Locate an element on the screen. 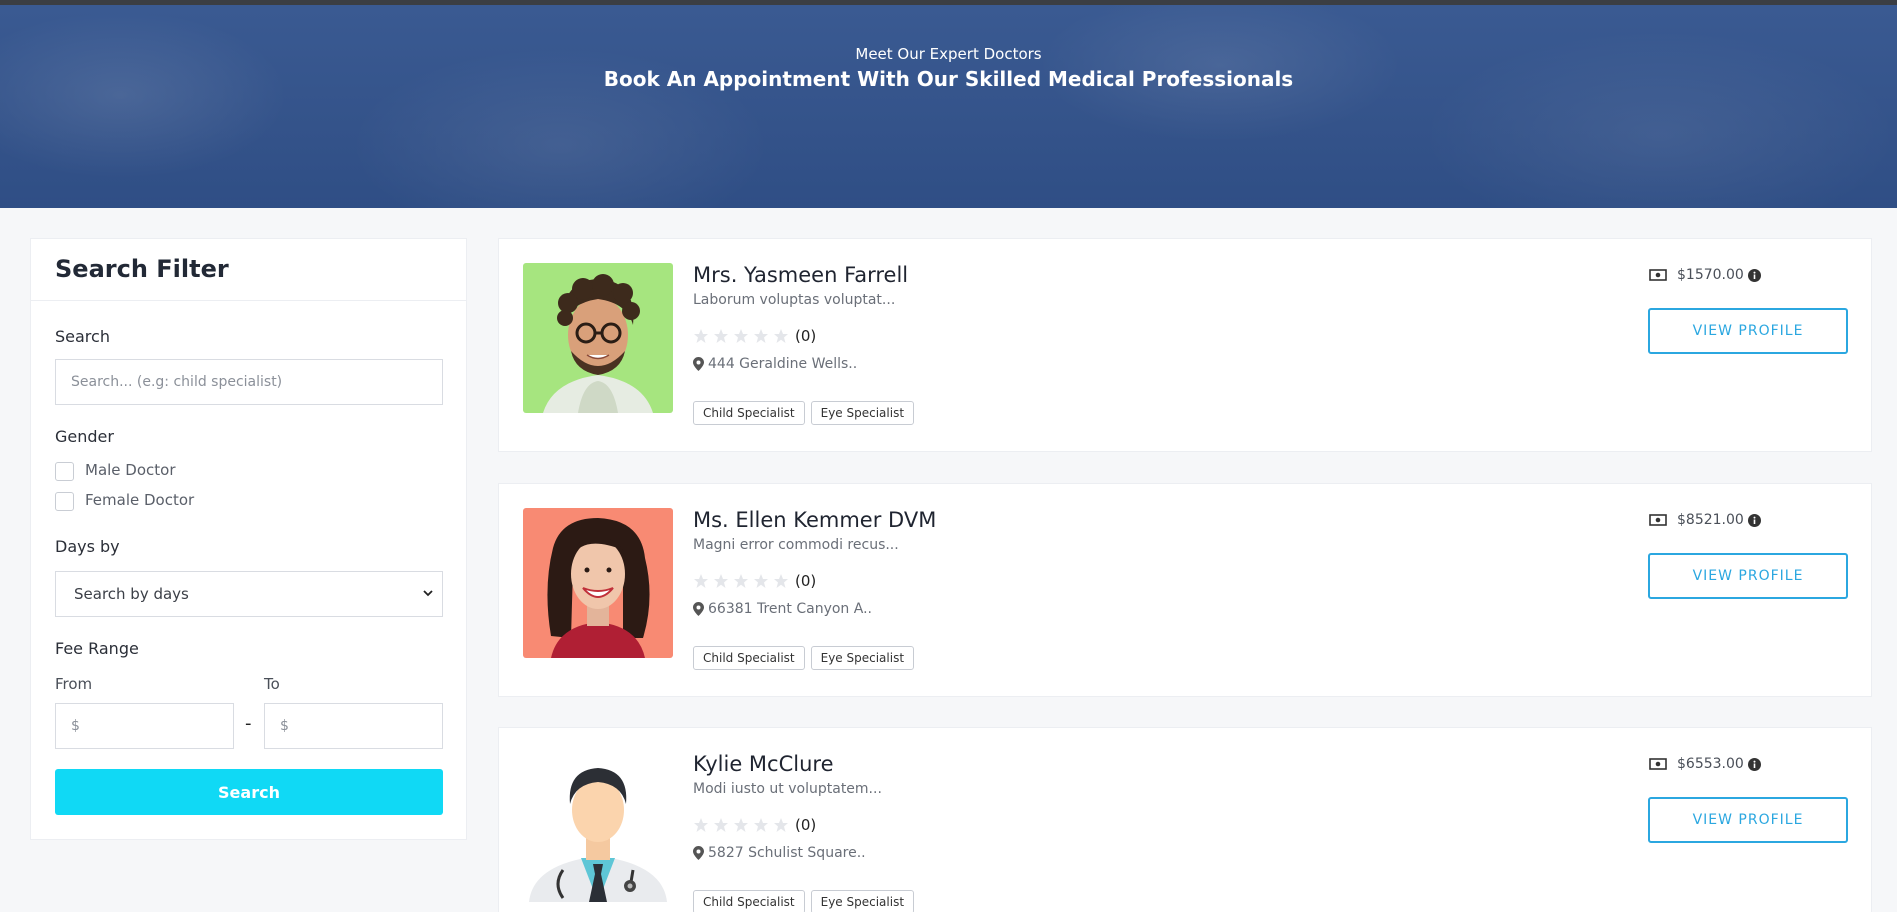 This screenshot has height=912, width=1897. male-doctor-checkbox is located at coordinates (64, 471).